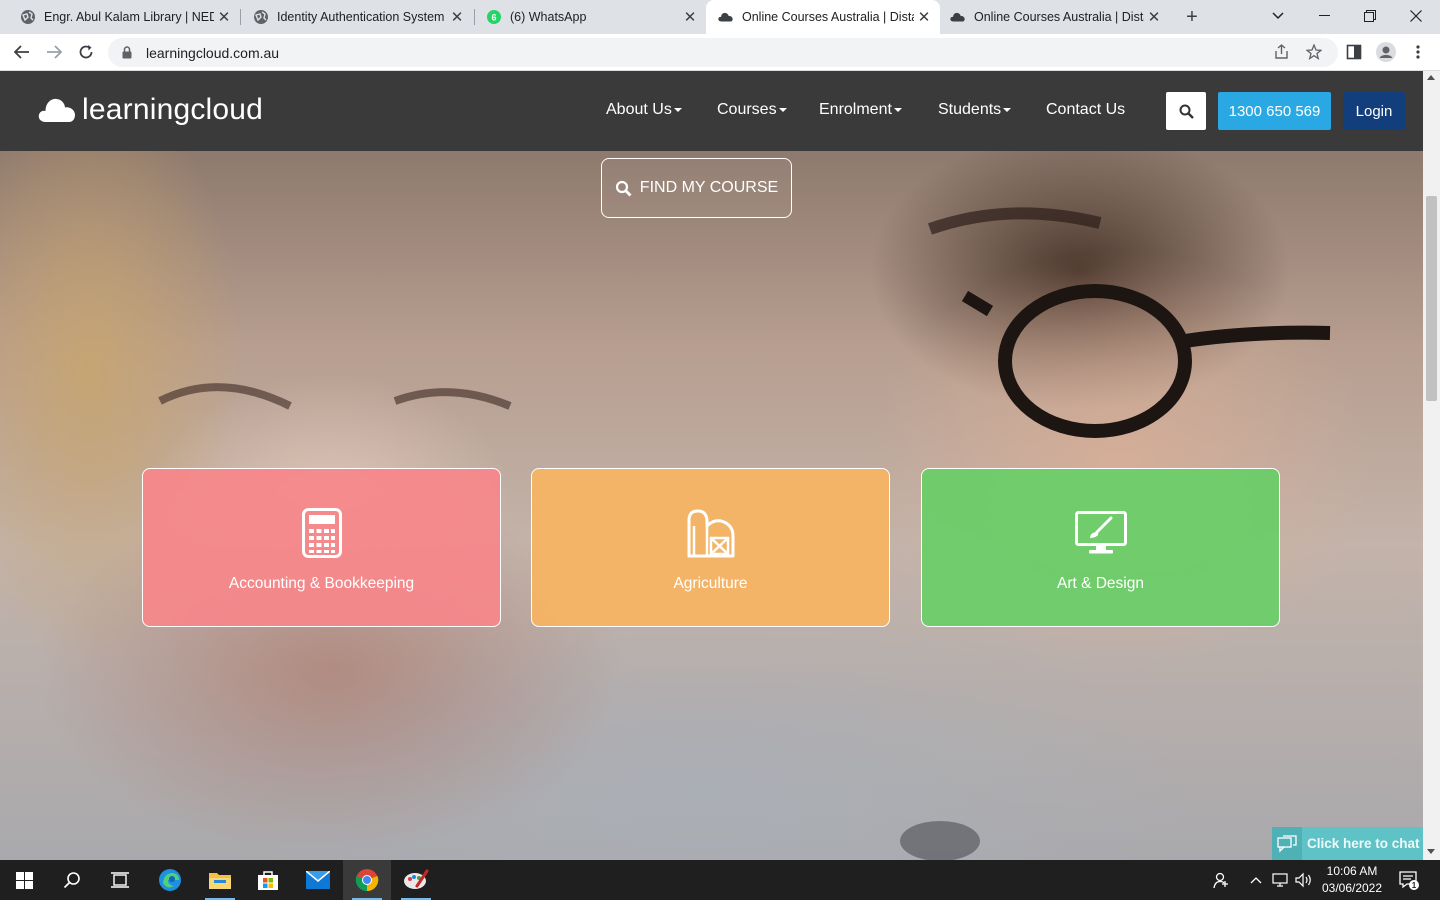  What do you see at coordinates (173, 109) in the screenshot?
I see `logo-text: learningcloud` at bounding box center [173, 109].